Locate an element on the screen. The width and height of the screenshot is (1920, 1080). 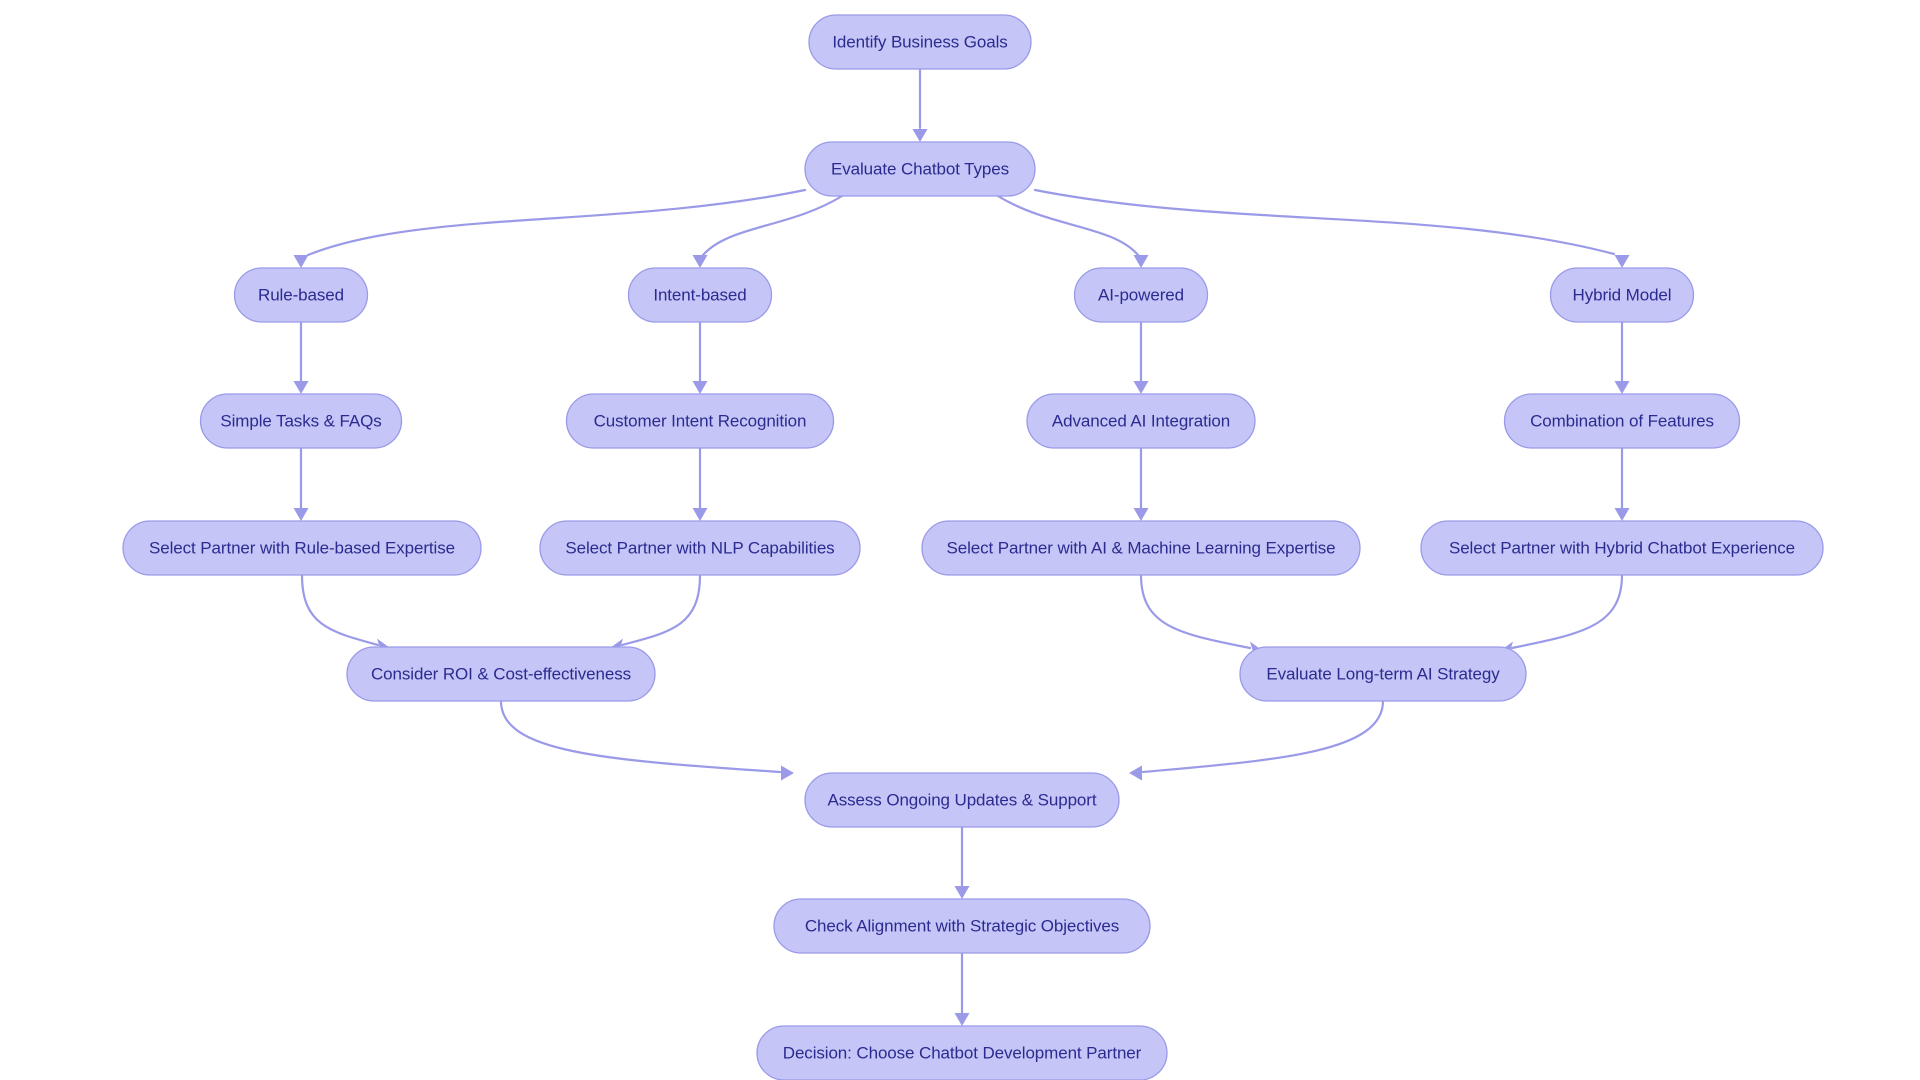
edge-n17-to-n18 is located at coordinates (962, 862).